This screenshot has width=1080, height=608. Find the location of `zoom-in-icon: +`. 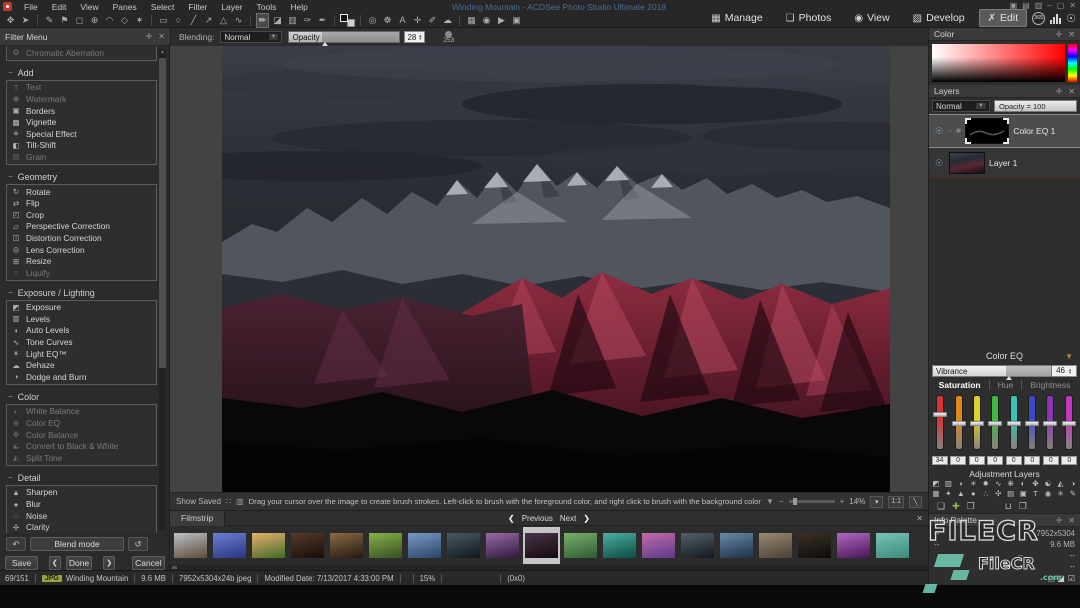

zoom-in-icon: + is located at coordinates (842, 501).